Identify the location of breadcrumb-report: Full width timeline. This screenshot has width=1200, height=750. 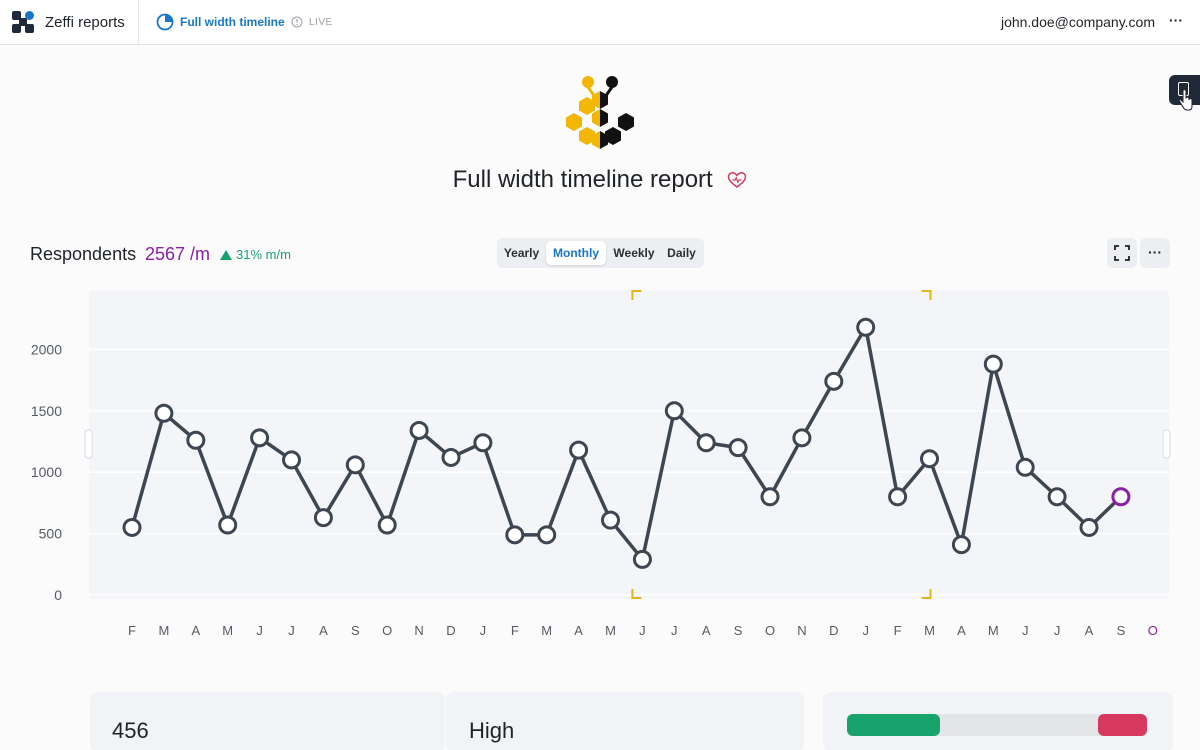
(232, 22).